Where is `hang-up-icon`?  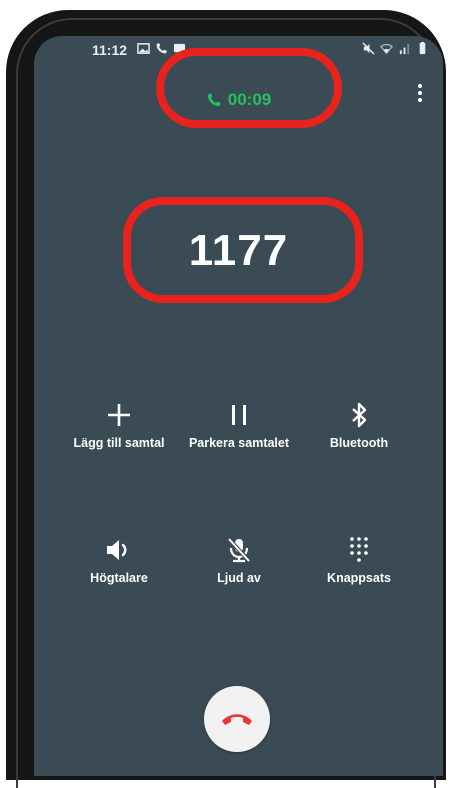 hang-up-icon is located at coordinates (237, 719).